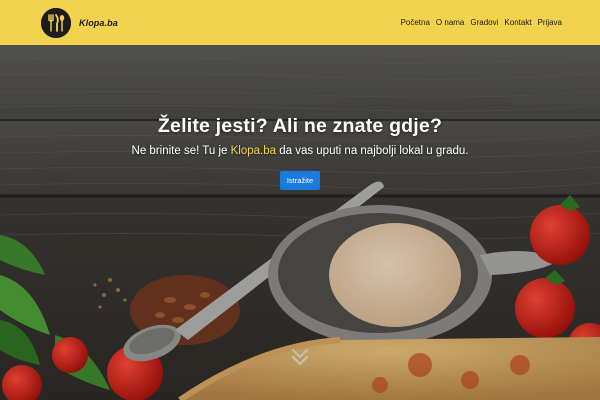 Image resolution: width=600 pixels, height=400 pixels. Describe the element at coordinates (300, 357) in the screenshot. I see `double-chevron-down-icon` at that location.